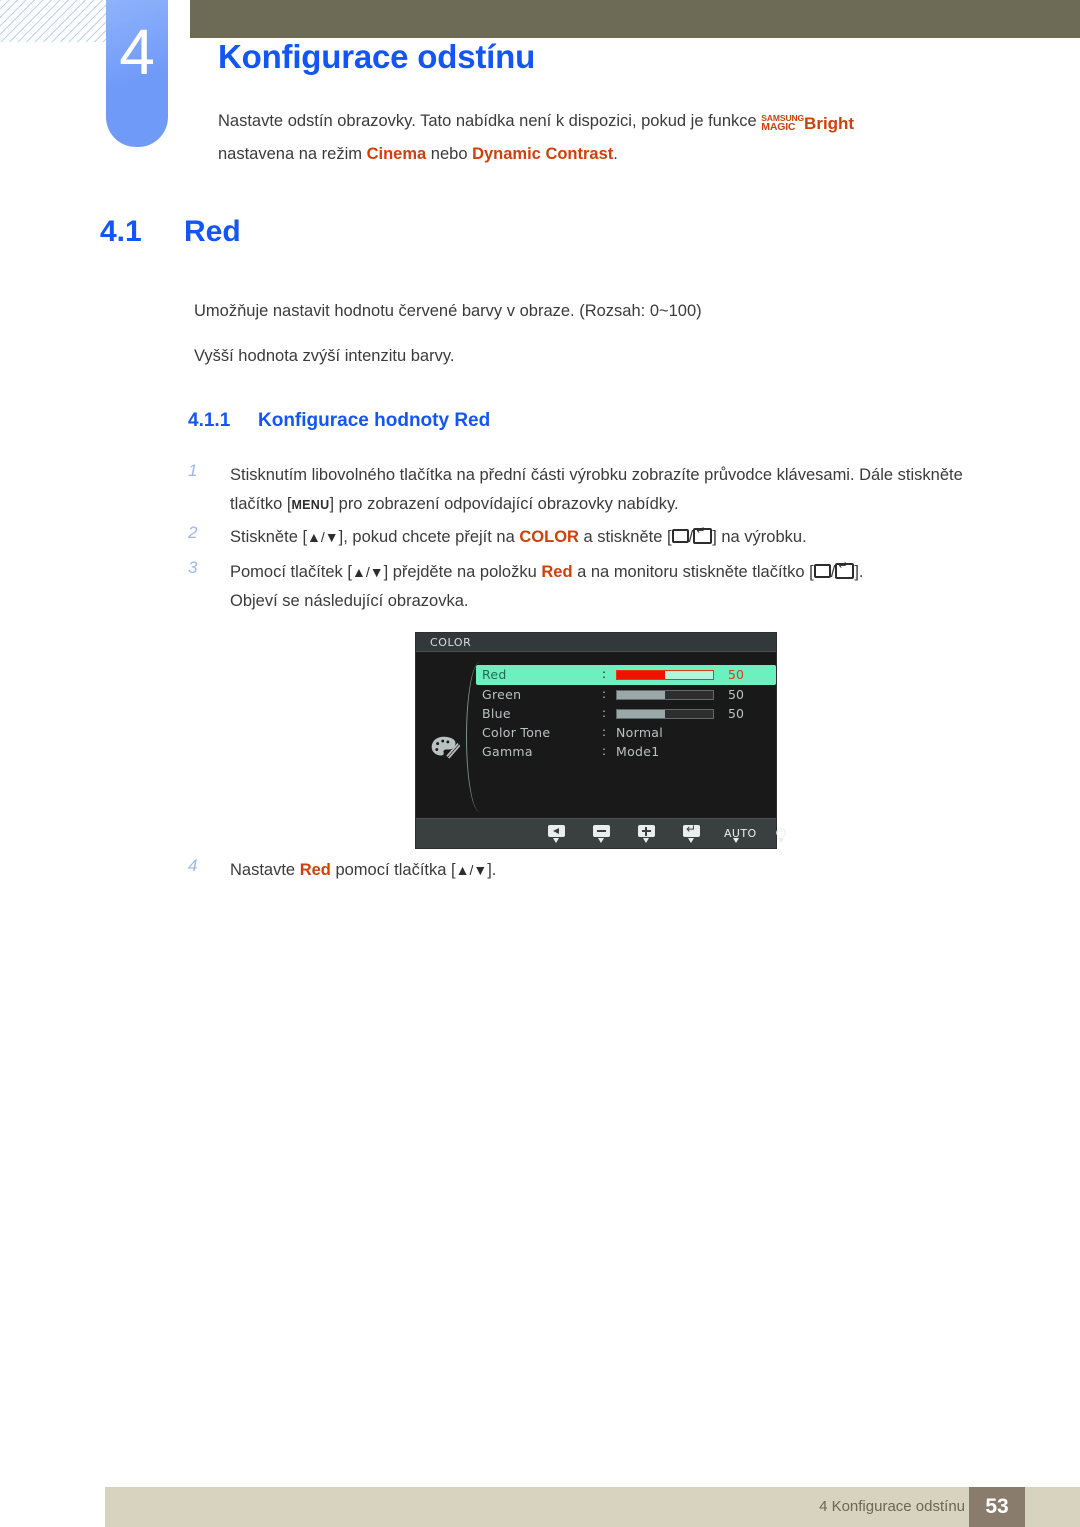 The width and height of the screenshot is (1080, 1527). What do you see at coordinates (496, 713) in the screenshot?
I see `osd-label: Blue` at bounding box center [496, 713].